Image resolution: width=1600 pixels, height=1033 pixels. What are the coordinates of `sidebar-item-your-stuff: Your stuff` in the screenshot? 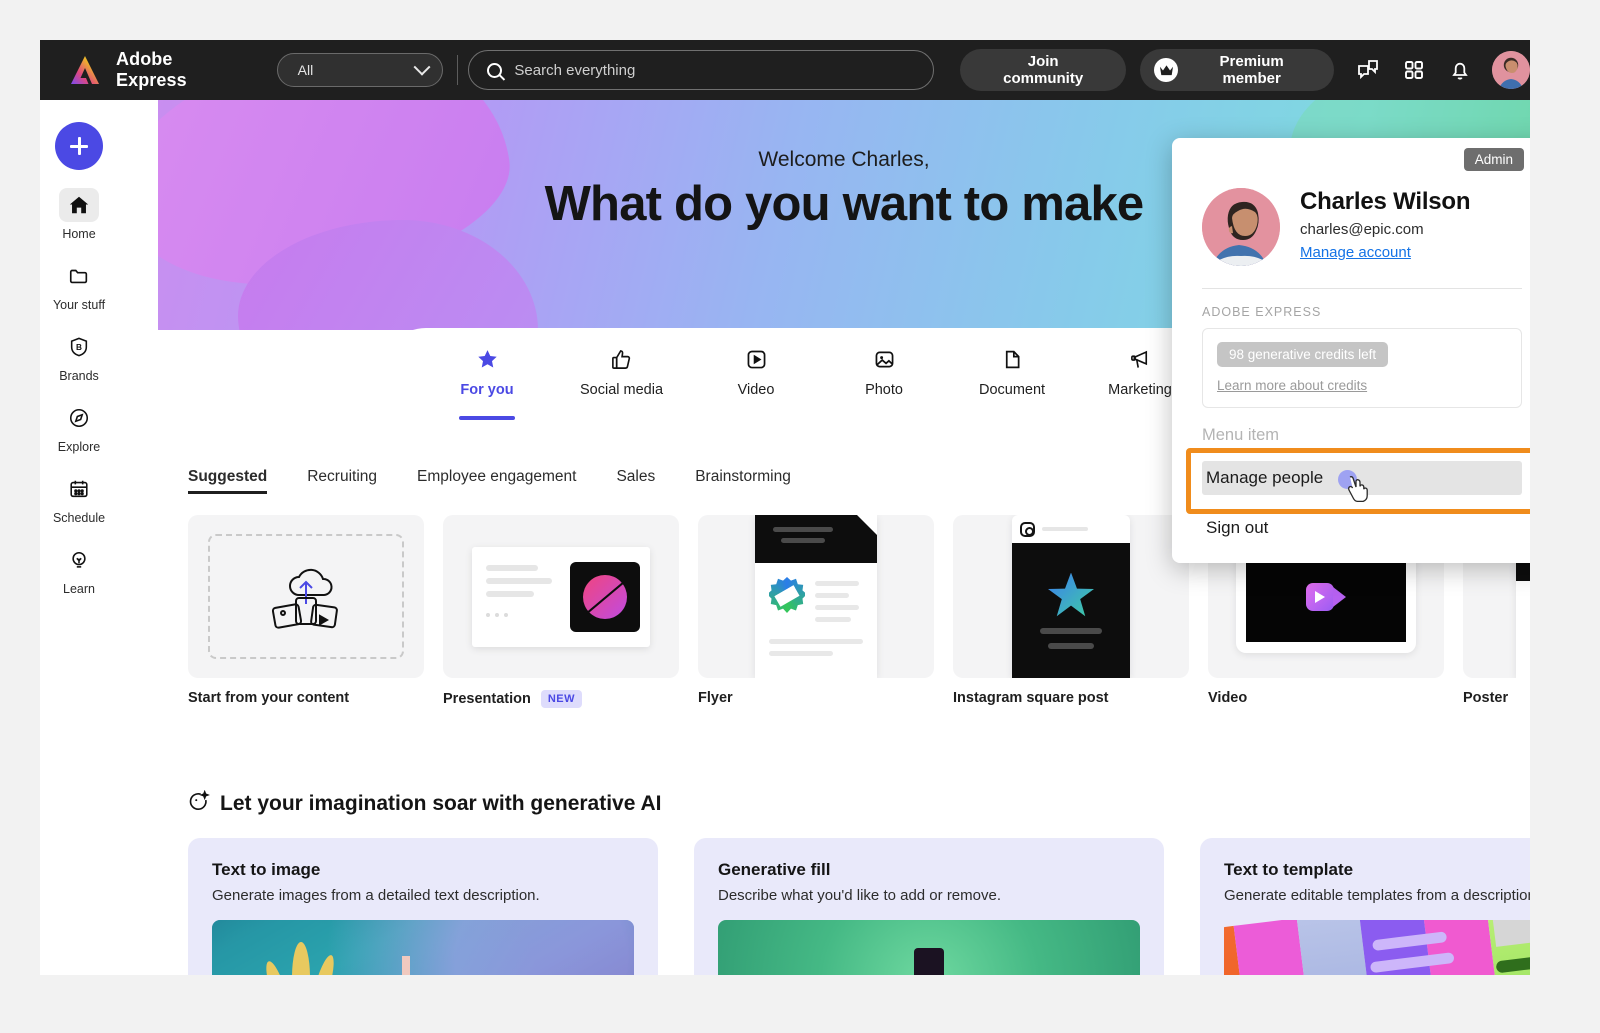 It's located at (79, 285).